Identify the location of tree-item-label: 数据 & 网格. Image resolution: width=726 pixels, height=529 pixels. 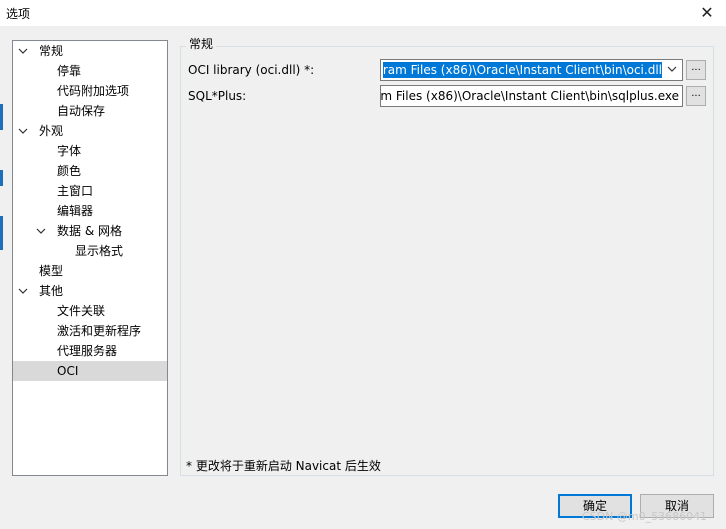
(89, 231).